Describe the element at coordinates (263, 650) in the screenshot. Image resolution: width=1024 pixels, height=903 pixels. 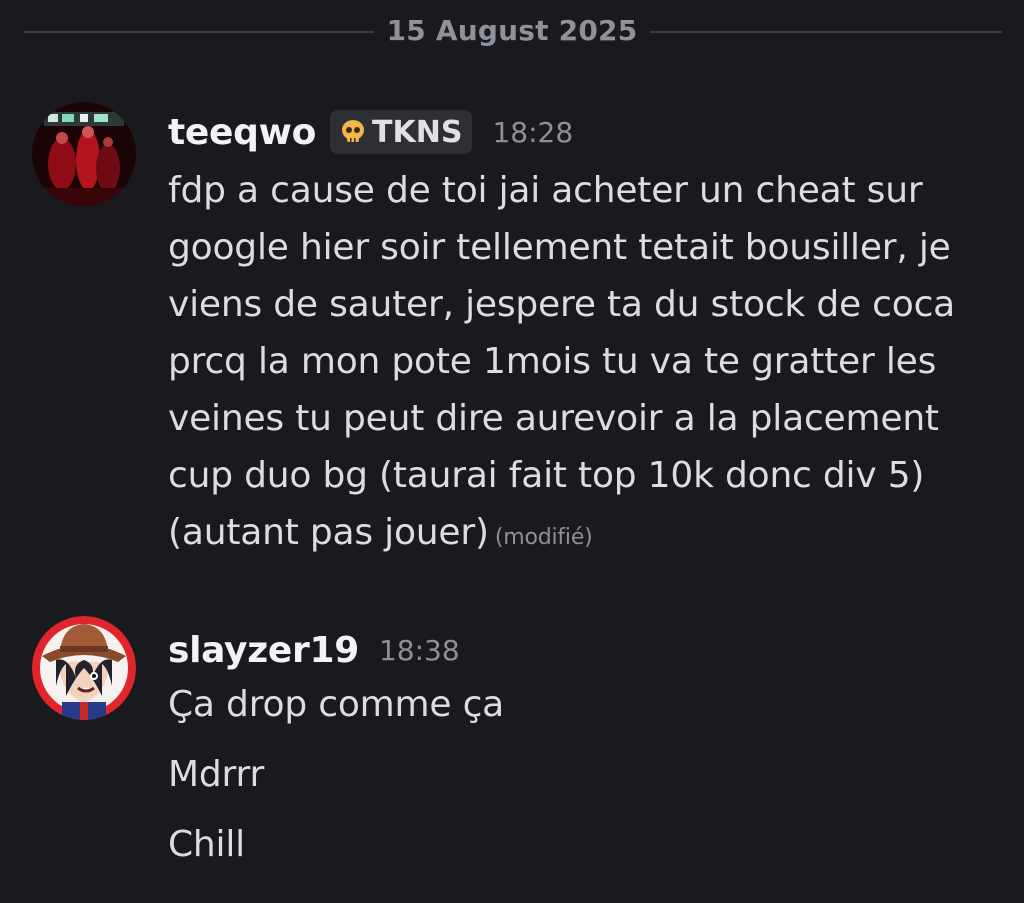
I see `username-slayzer19: slayzer19` at that location.